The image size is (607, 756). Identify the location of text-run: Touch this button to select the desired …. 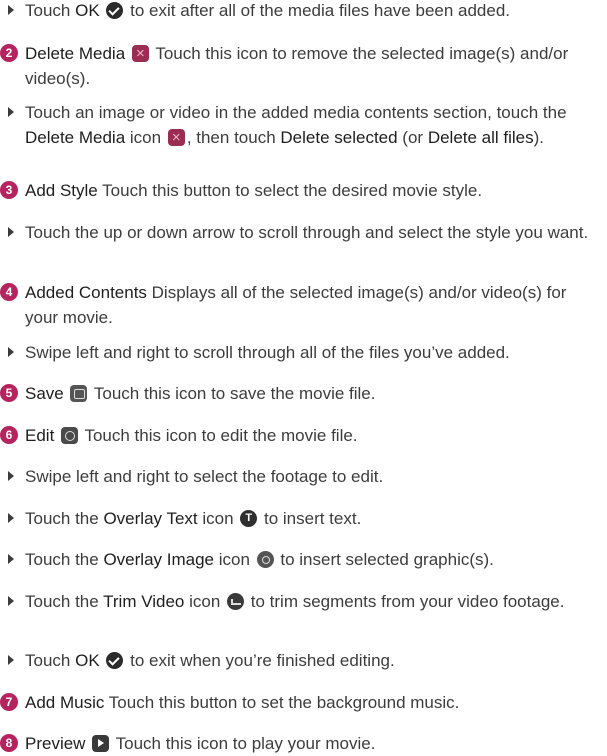
(290, 190).